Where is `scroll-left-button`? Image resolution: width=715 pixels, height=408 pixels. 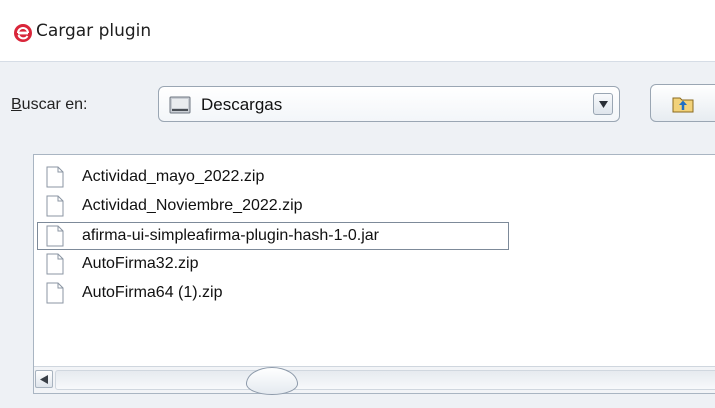 scroll-left-button is located at coordinates (44, 379).